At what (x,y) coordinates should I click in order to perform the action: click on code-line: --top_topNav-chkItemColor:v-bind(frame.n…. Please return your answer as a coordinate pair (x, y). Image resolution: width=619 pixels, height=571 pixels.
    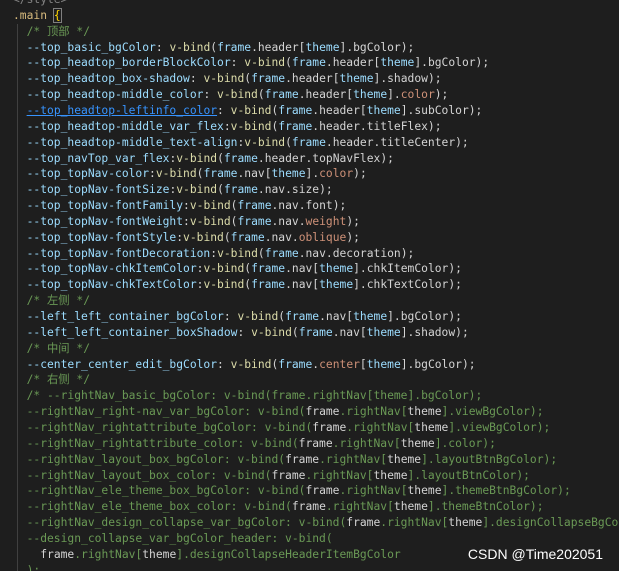
    Looking at the image, I should click on (237, 269).